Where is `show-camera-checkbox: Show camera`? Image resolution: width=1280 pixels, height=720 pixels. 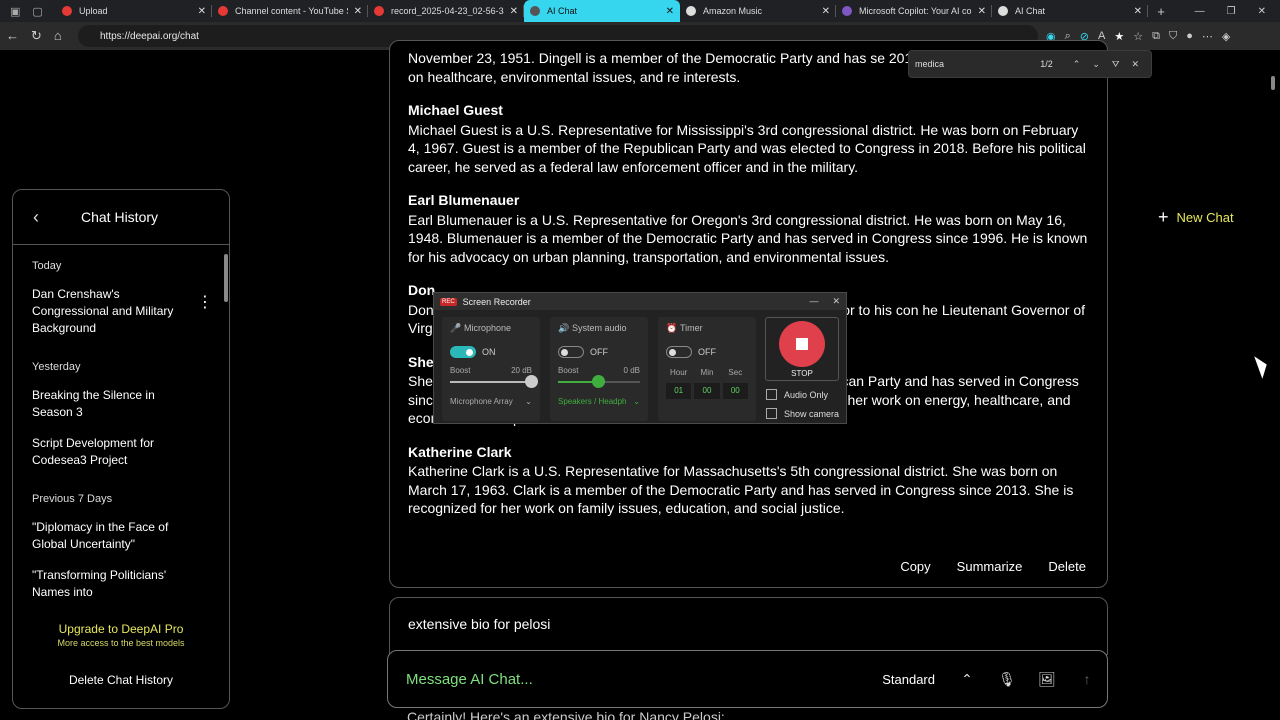
show-camera-checkbox: Show camera is located at coordinates (802, 413).